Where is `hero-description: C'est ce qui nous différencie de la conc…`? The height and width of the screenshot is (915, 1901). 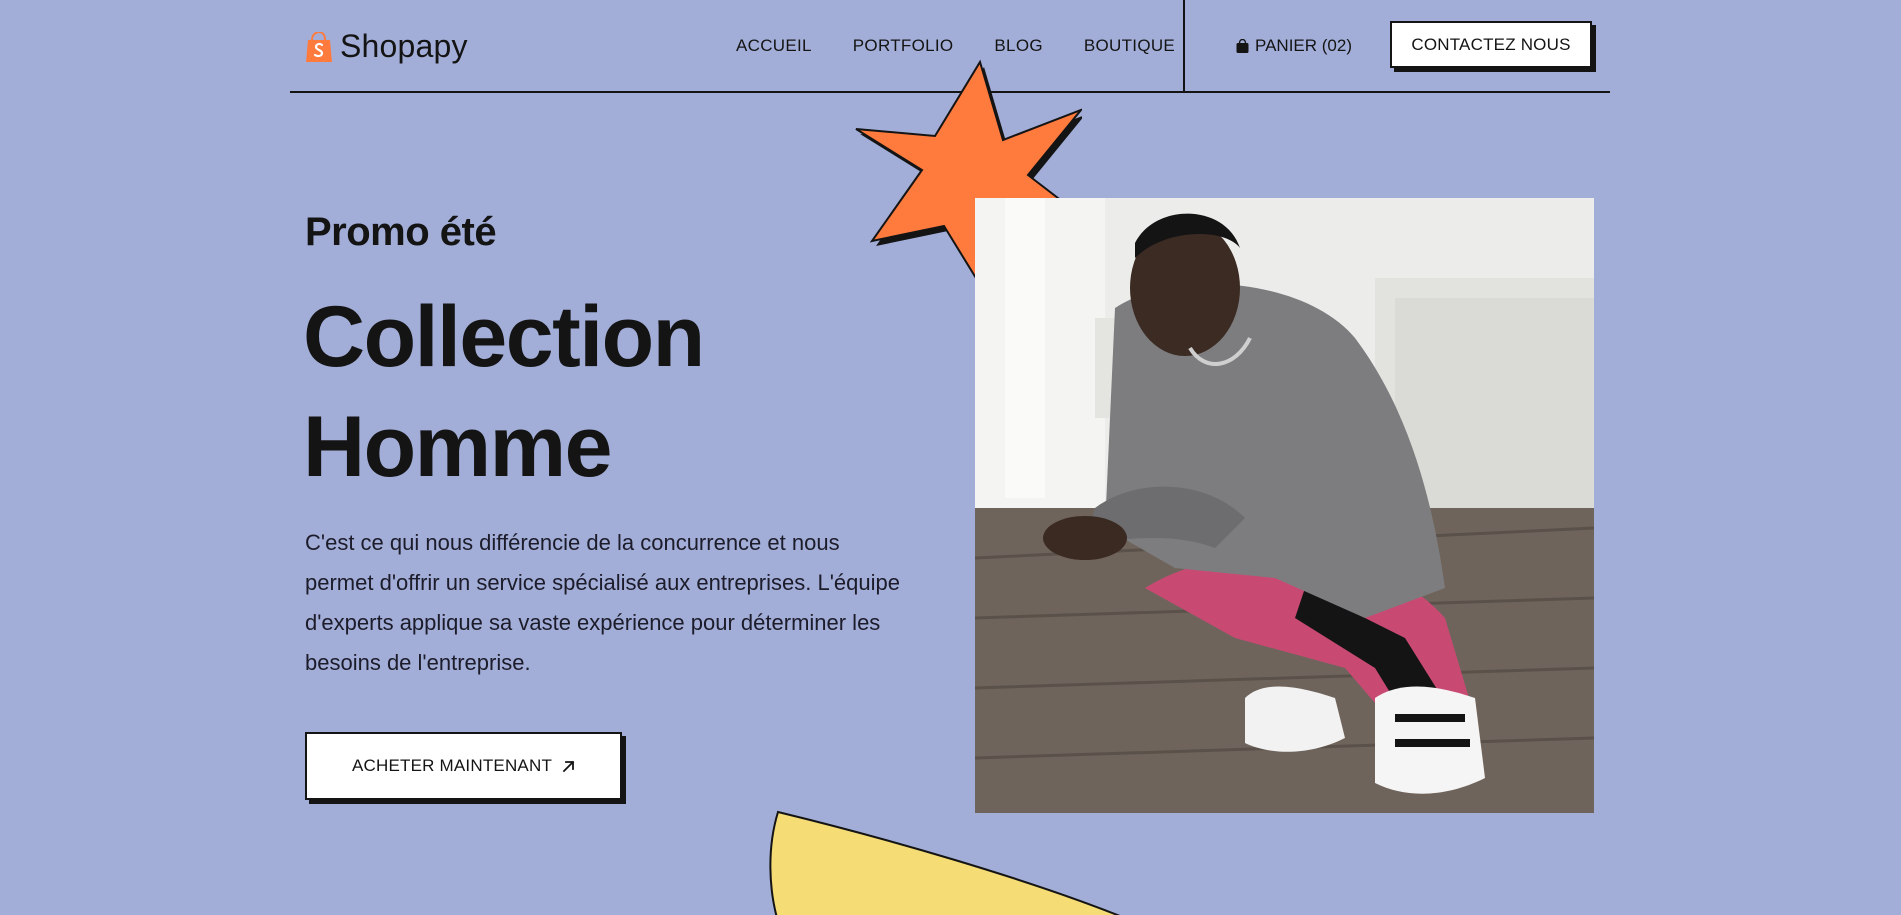 hero-description: C'est ce qui nous différencie de la conc… is located at coordinates (602, 602).